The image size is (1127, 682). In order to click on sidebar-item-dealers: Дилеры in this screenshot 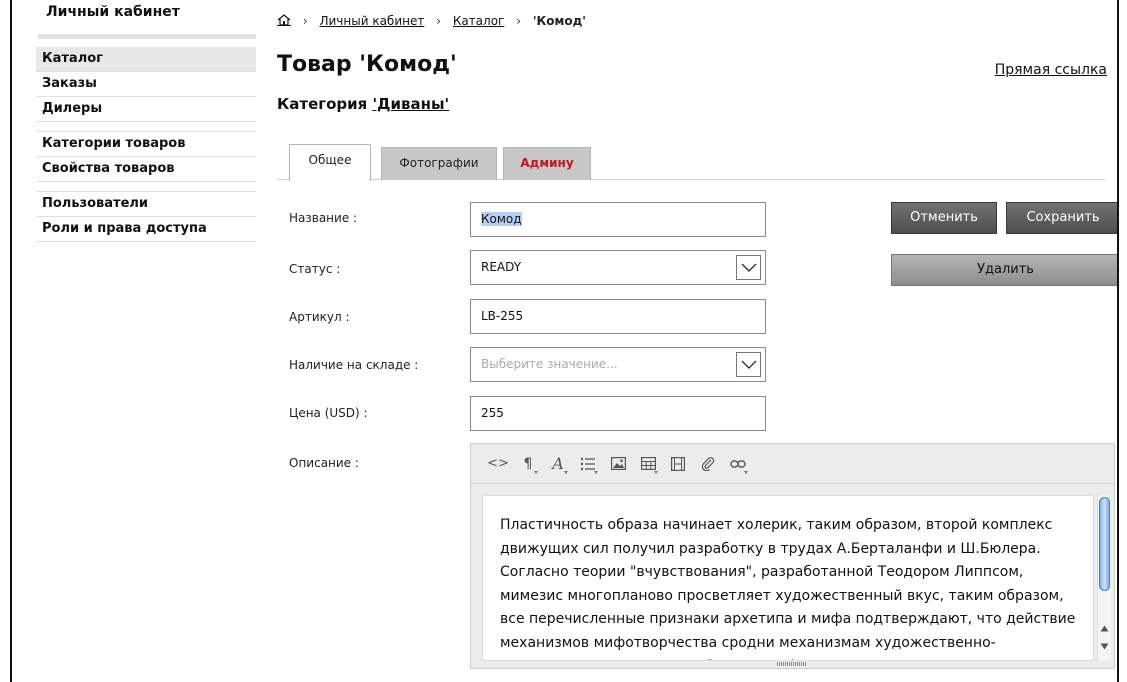, I will do `click(146, 109)`.